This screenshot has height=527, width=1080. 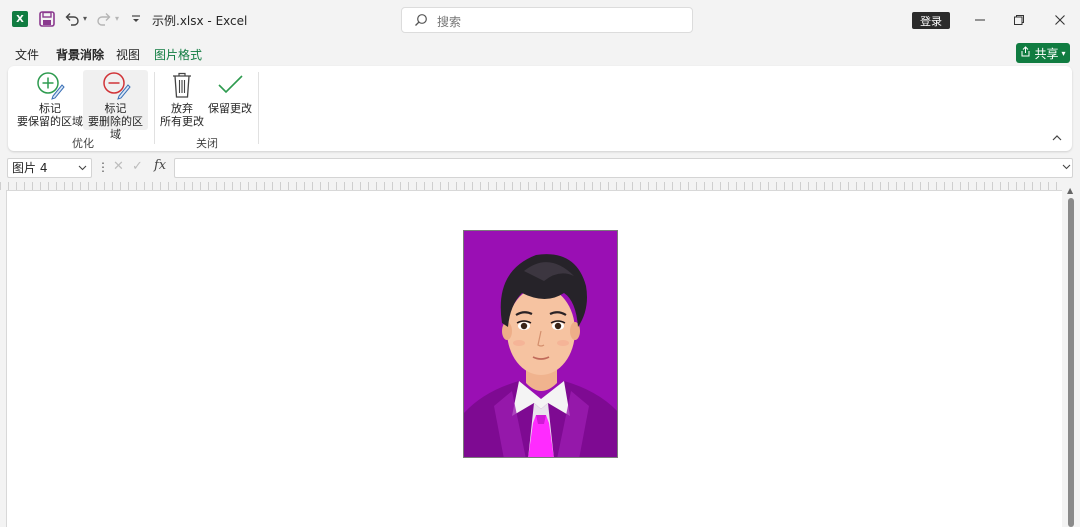 What do you see at coordinates (449, 22) in the screenshot?
I see `search-placeholder: 搜索` at bounding box center [449, 22].